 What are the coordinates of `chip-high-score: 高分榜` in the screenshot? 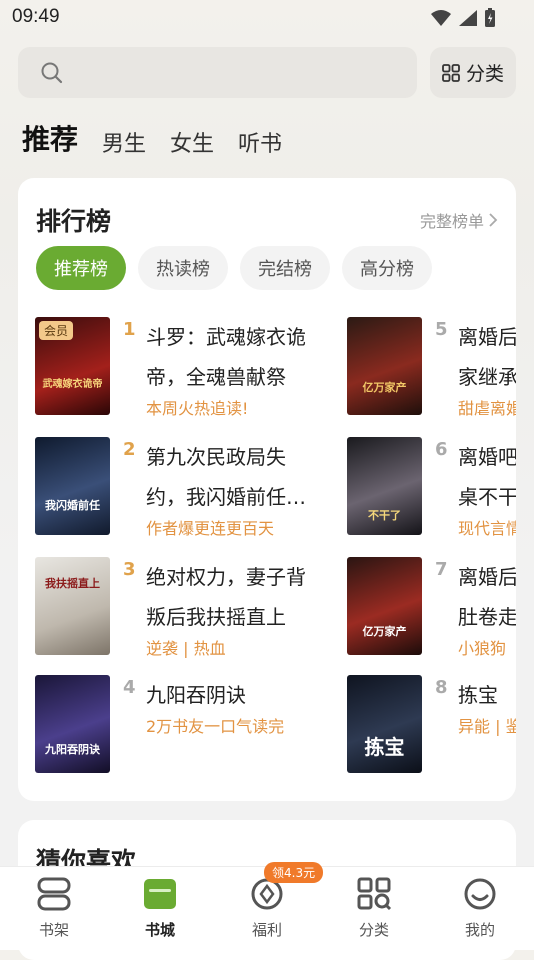 It's located at (387, 268).